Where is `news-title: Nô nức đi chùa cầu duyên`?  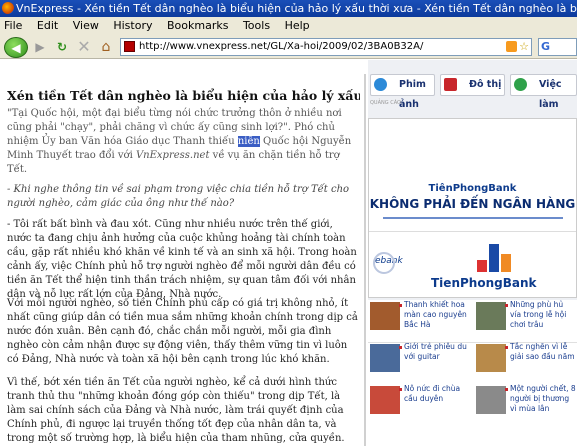 news-title: Nô nức đi chùa cầu duyên is located at coordinates (434, 394).